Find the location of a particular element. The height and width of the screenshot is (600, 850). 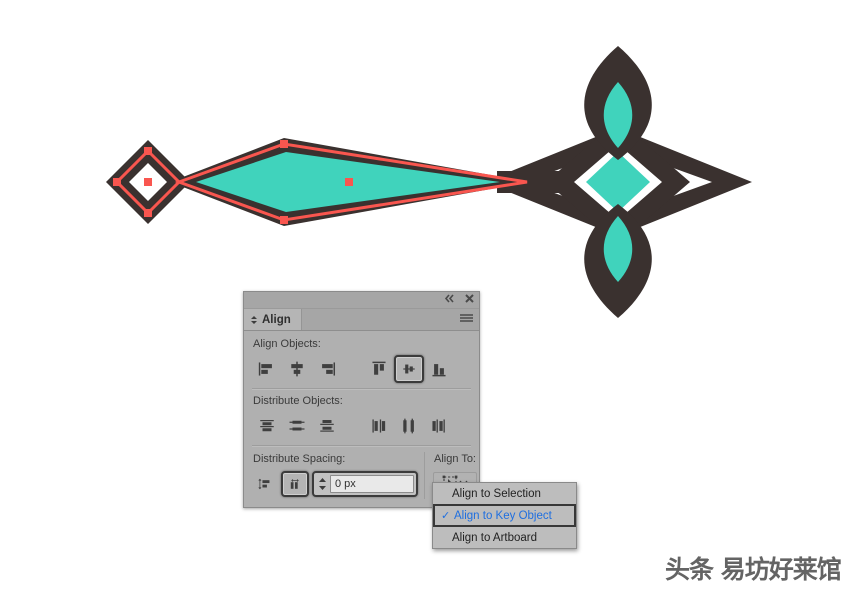

distribute-vertical-bottom-button is located at coordinates (327, 426).